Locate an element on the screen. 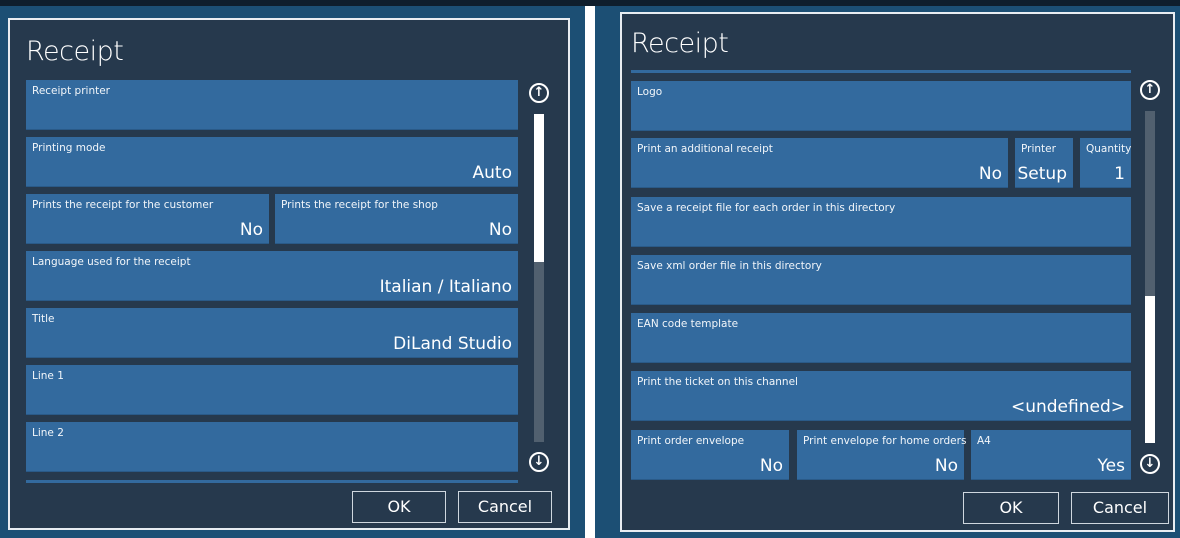 The image size is (1180, 538). printing-mode-field: Printing mode Auto is located at coordinates (272, 162).